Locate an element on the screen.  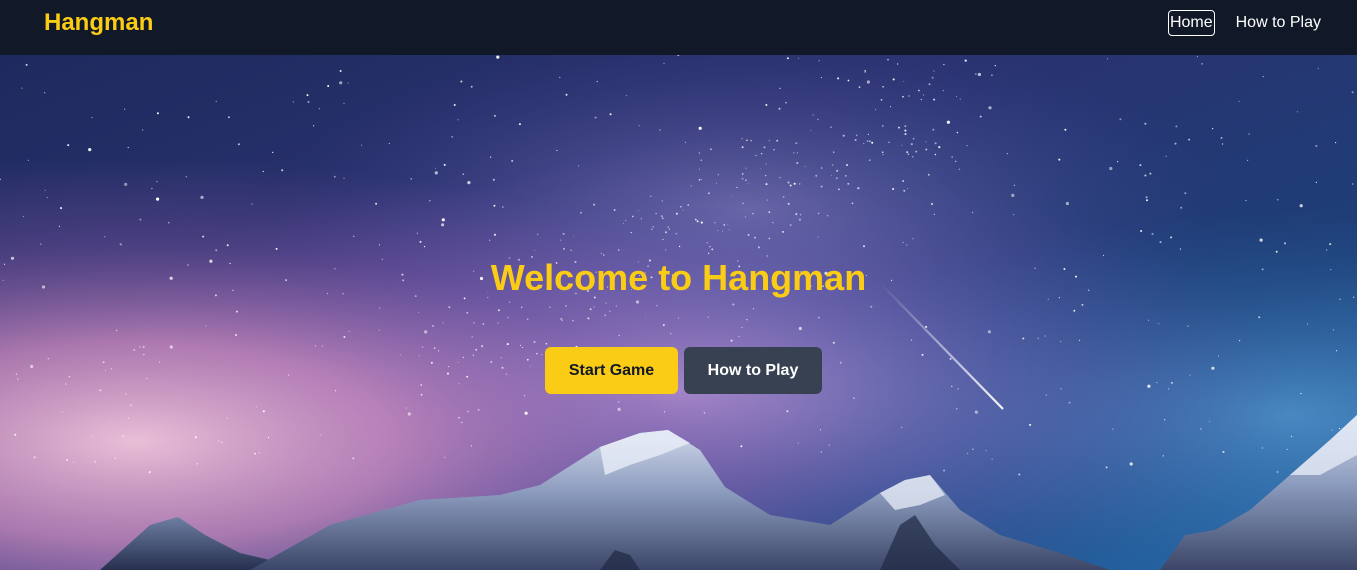
hero-buttons: Start Game How to Play is located at coordinates (683, 370).